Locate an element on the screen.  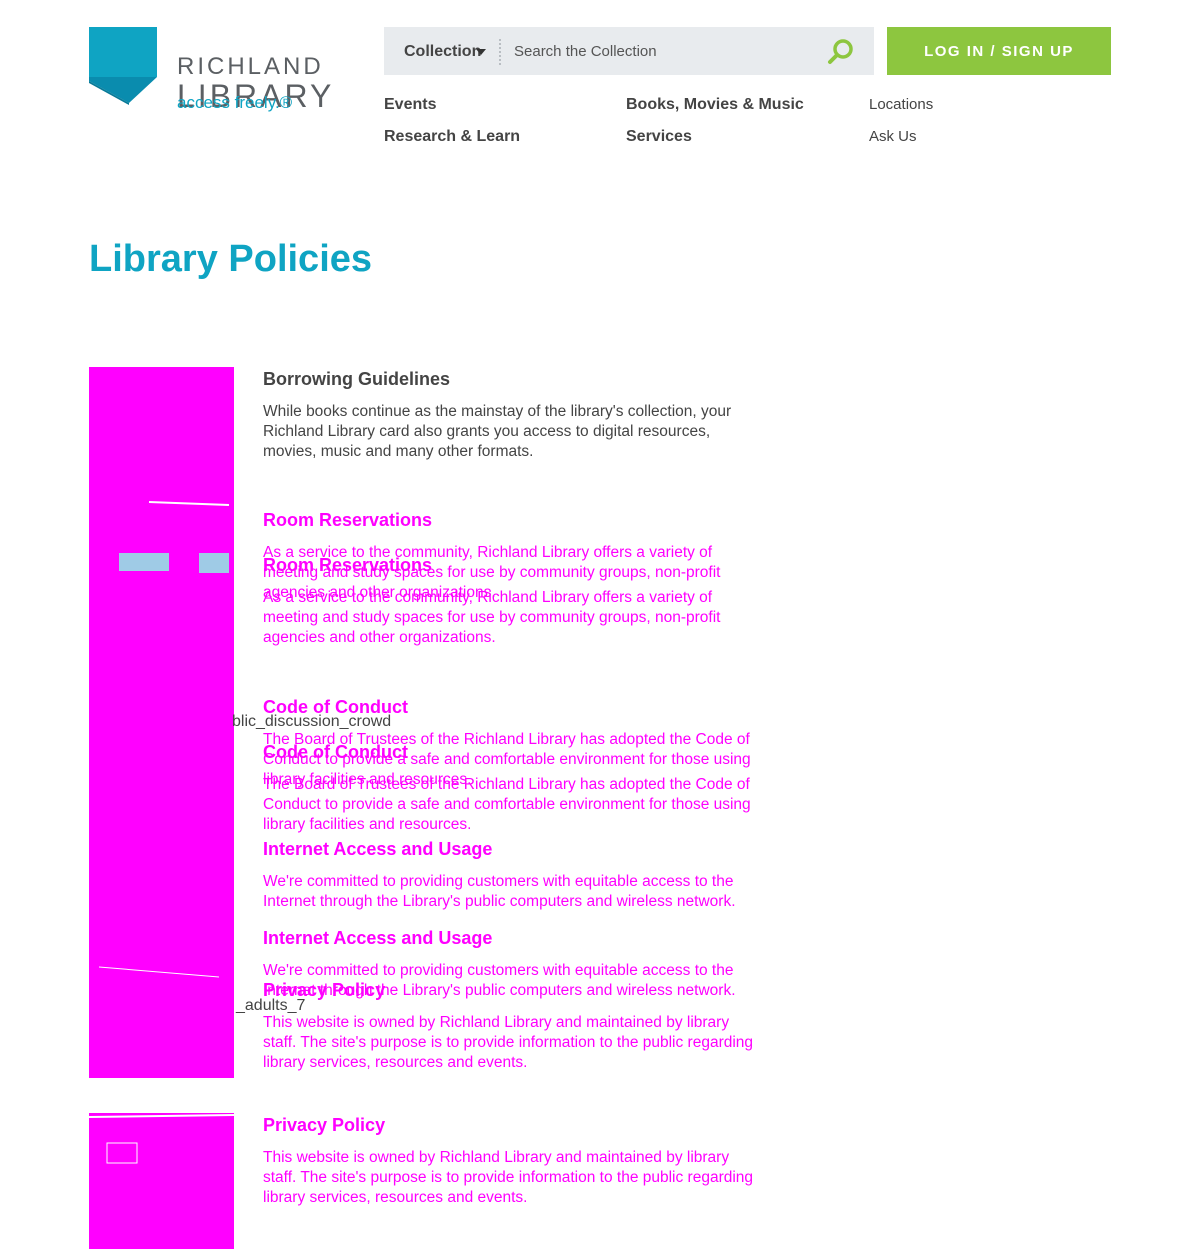
nav-events: Events is located at coordinates (410, 105).